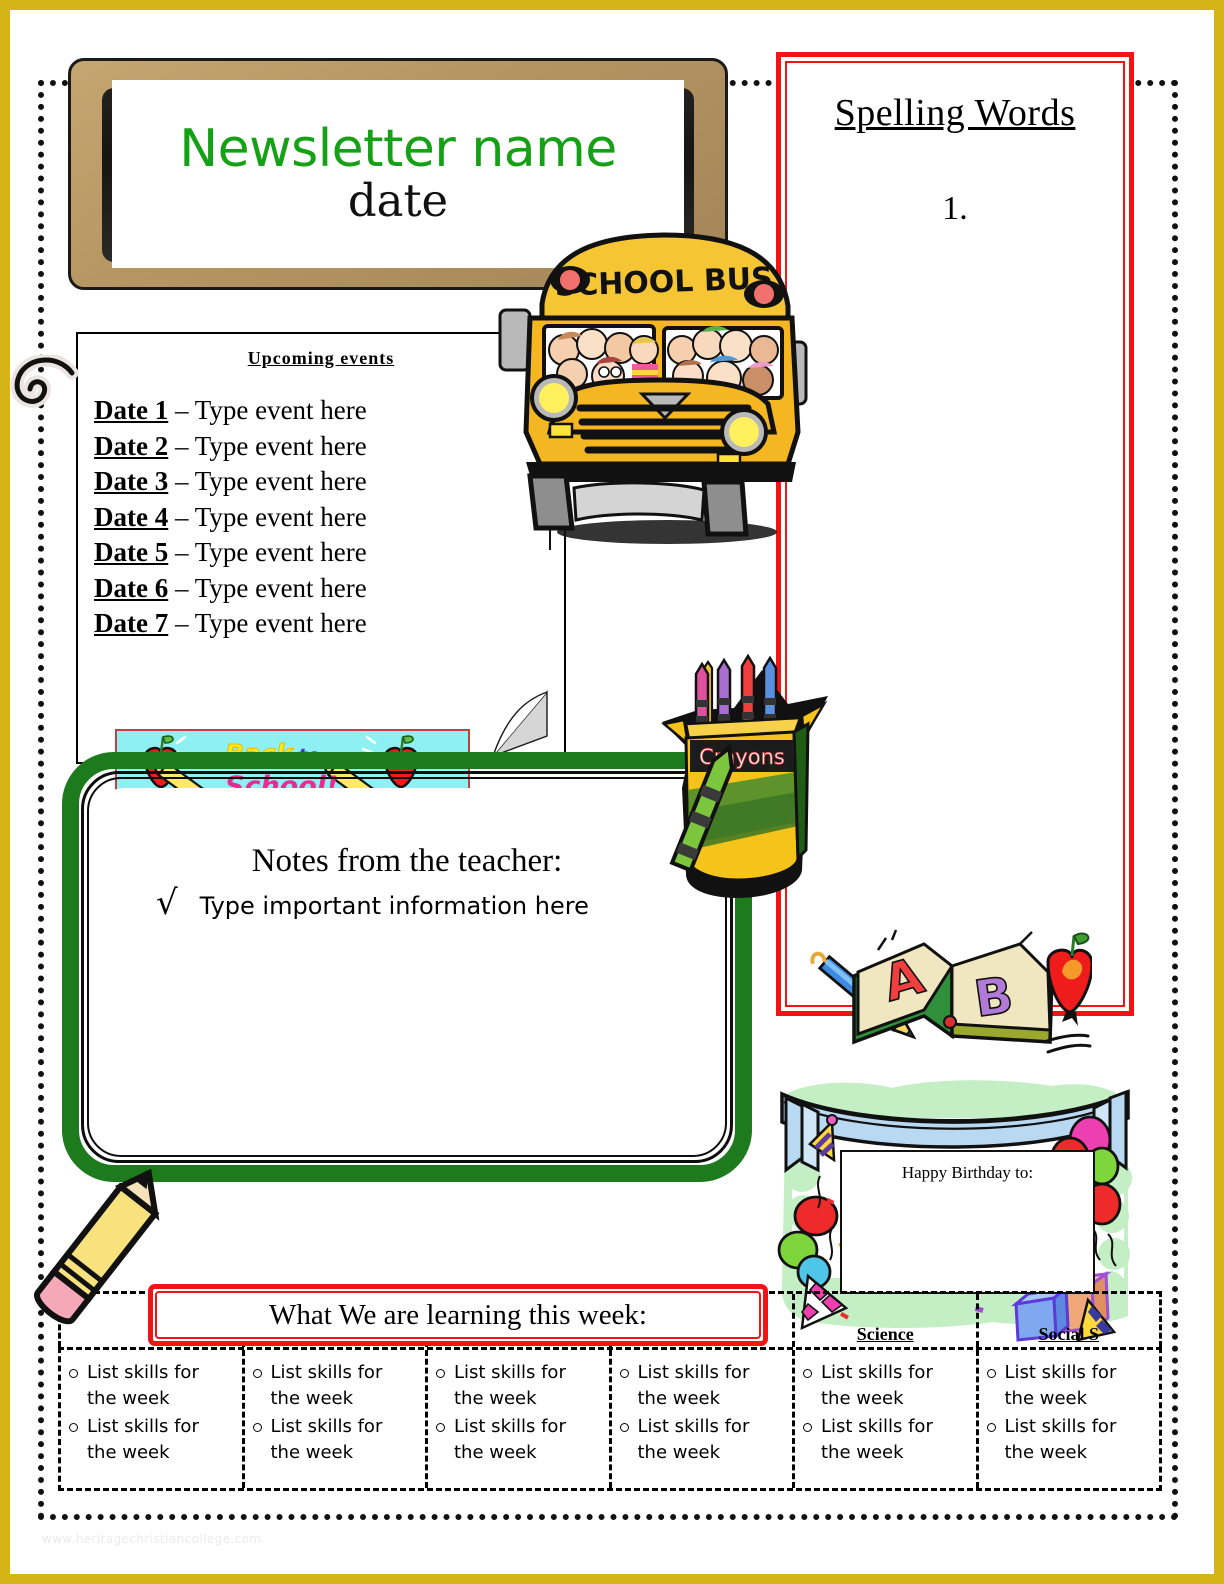 The height and width of the screenshot is (1584, 1224). What do you see at coordinates (885, 1334) in the screenshot?
I see `skills-column-header-label: Science` at bounding box center [885, 1334].